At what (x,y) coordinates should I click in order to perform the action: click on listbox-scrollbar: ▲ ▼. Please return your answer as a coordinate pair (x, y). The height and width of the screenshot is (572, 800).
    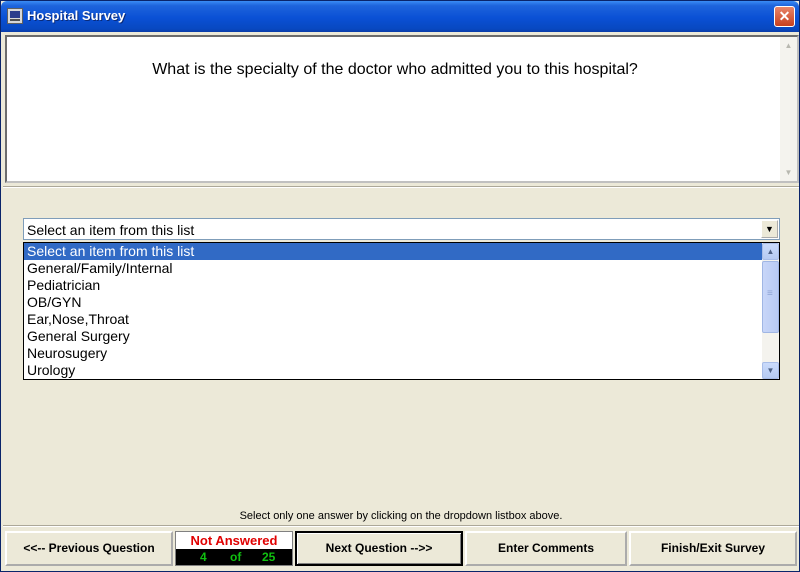
    Looking at the image, I should click on (770, 311).